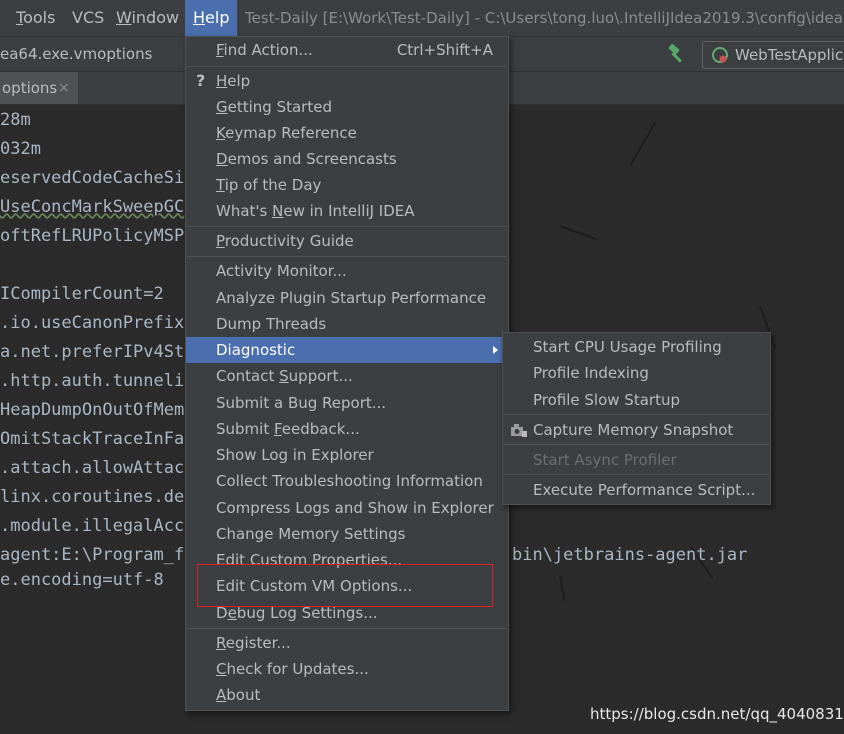  Describe the element at coordinates (347, 241) in the screenshot. I see `menu-item-productivity-guide: Productivity Guide` at that location.